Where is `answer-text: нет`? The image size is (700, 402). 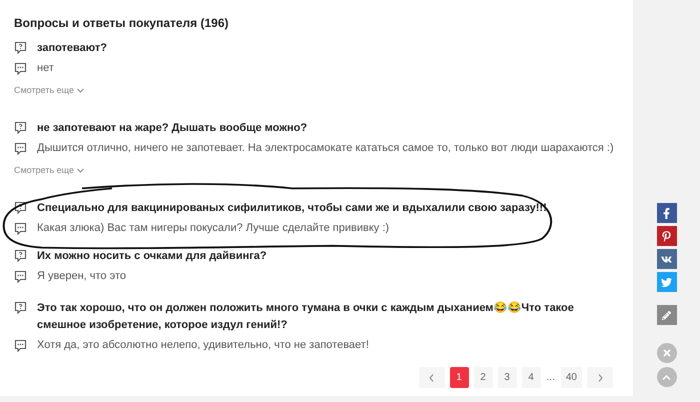
answer-text: нет is located at coordinates (45, 68).